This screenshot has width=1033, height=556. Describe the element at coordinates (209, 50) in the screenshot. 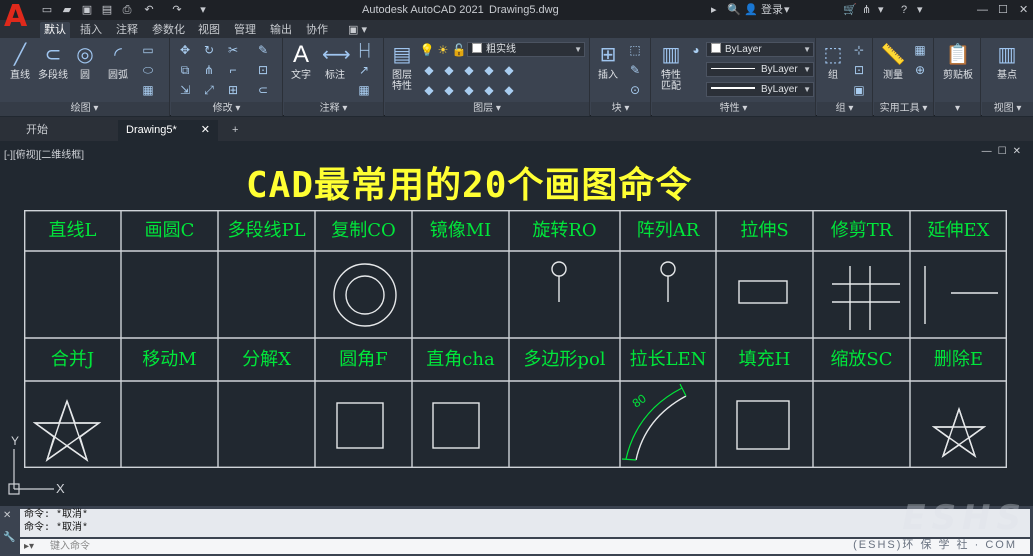

I see `rotate-icon: ↻` at that location.